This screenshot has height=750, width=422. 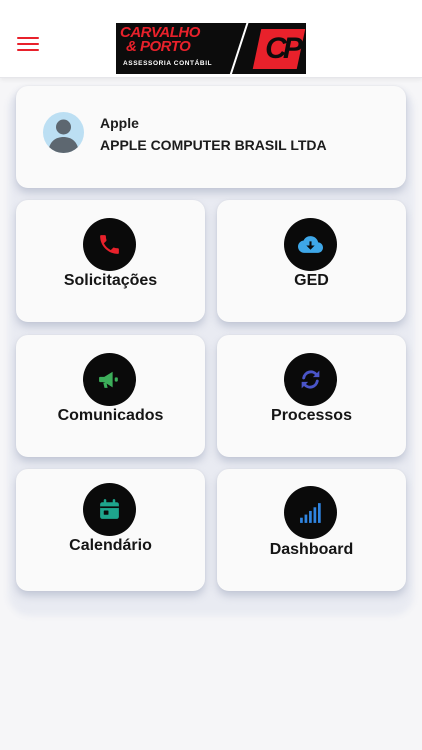 I want to click on brand-logo: CARVALHO & PORTO ASSESSORIA CONTÁBIL CP, so click(x=211, y=48).